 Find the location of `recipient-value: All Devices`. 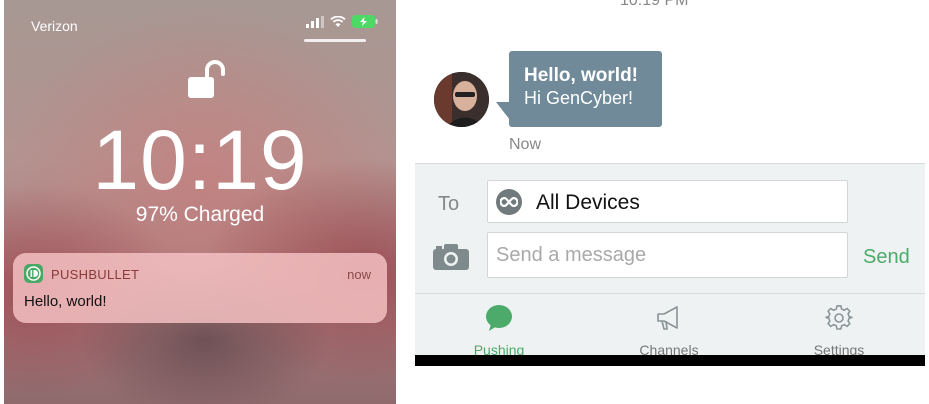

recipient-value: All Devices is located at coordinates (588, 202).